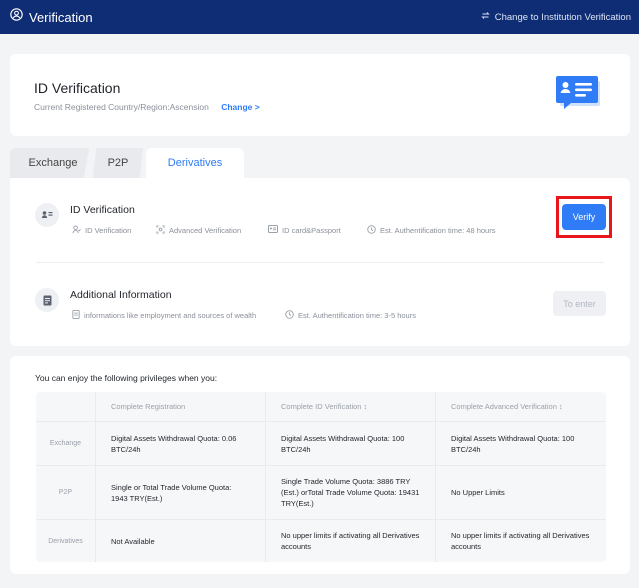 This screenshot has width=639, height=588. I want to click on meta-est-time-3-5h-label: Est. Authentification time: 3-5 hours, so click(357, 315).